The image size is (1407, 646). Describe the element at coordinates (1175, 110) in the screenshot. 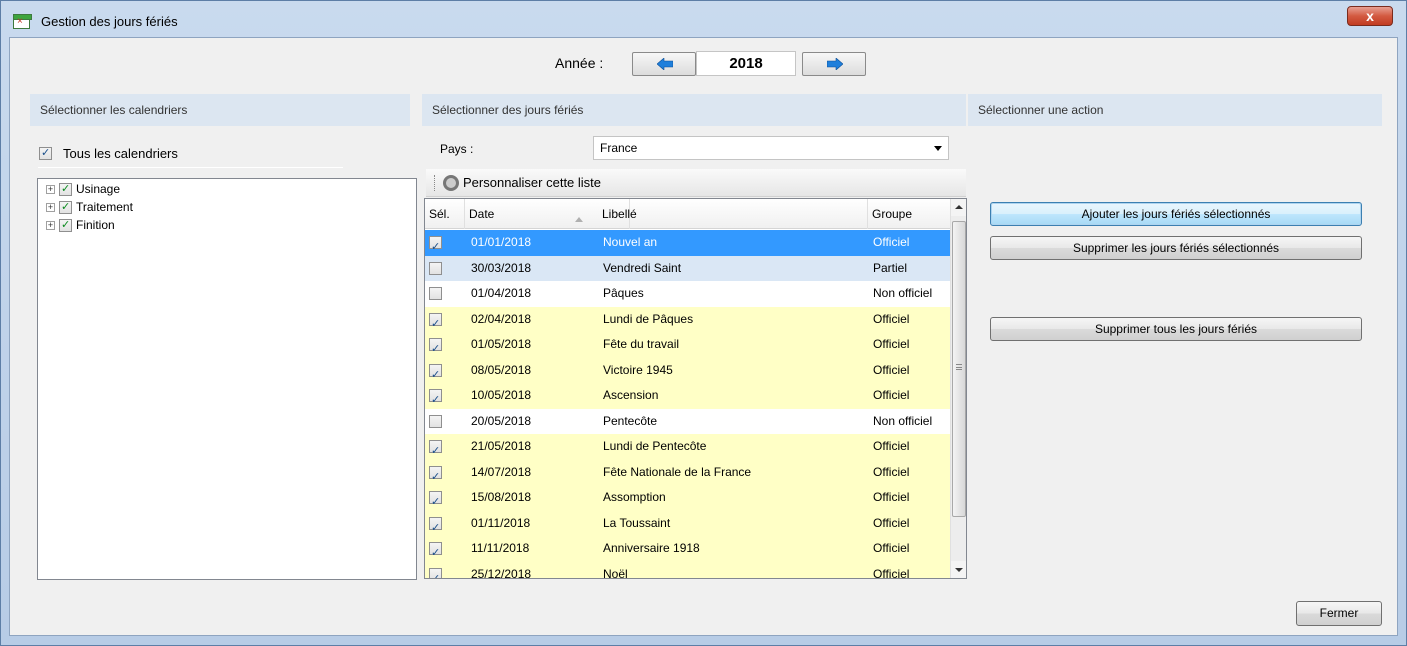

I see `actions-section-header: Sélectionner une action` at that location.